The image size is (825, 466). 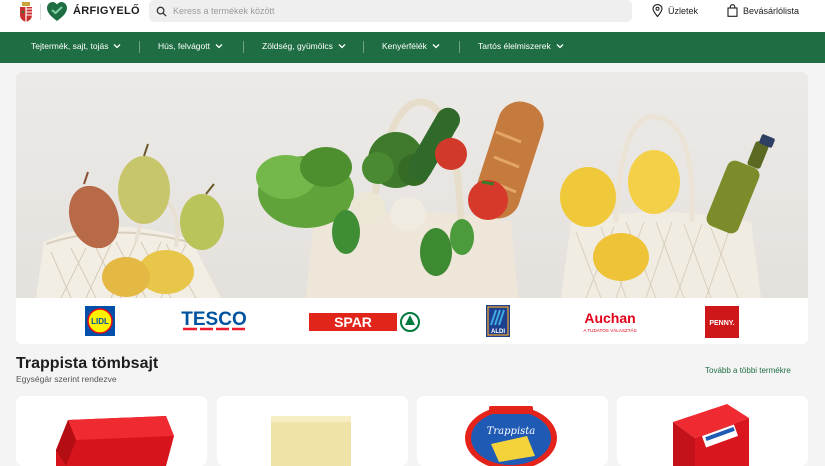 I want to click on shopping-bag-icon, so click(x=732, y=10).